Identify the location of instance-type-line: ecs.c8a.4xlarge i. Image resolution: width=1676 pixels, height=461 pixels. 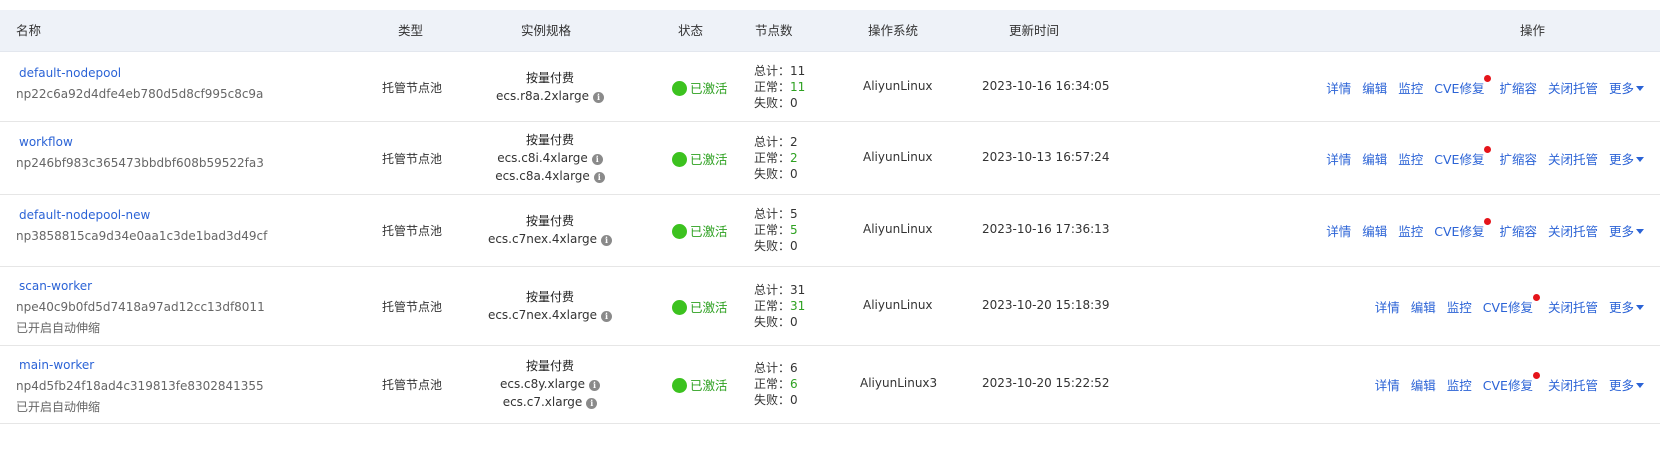
(550, 176).